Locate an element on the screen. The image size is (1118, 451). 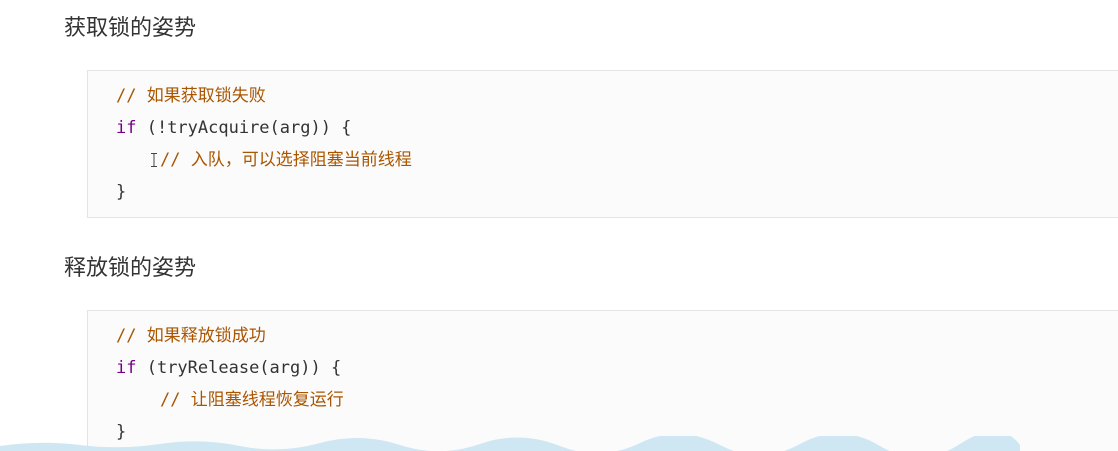
code-condition: (tryRelease(arg)) { is located at coordinates (239, 368).